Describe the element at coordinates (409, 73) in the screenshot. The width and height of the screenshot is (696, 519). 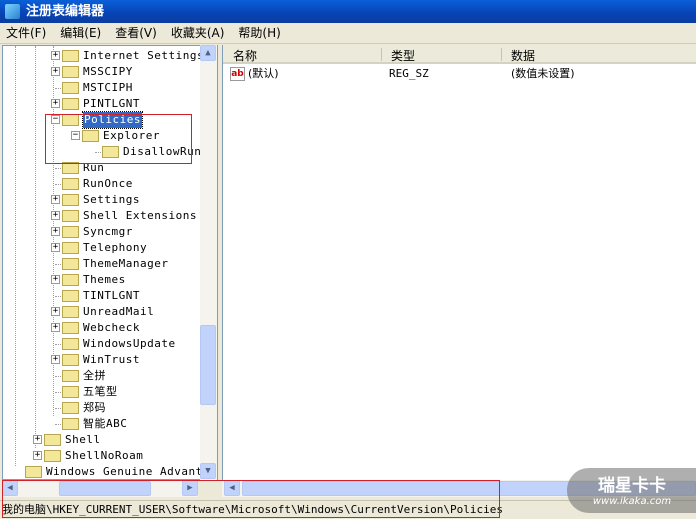
I see `value-type: REG_SZ` at that location.